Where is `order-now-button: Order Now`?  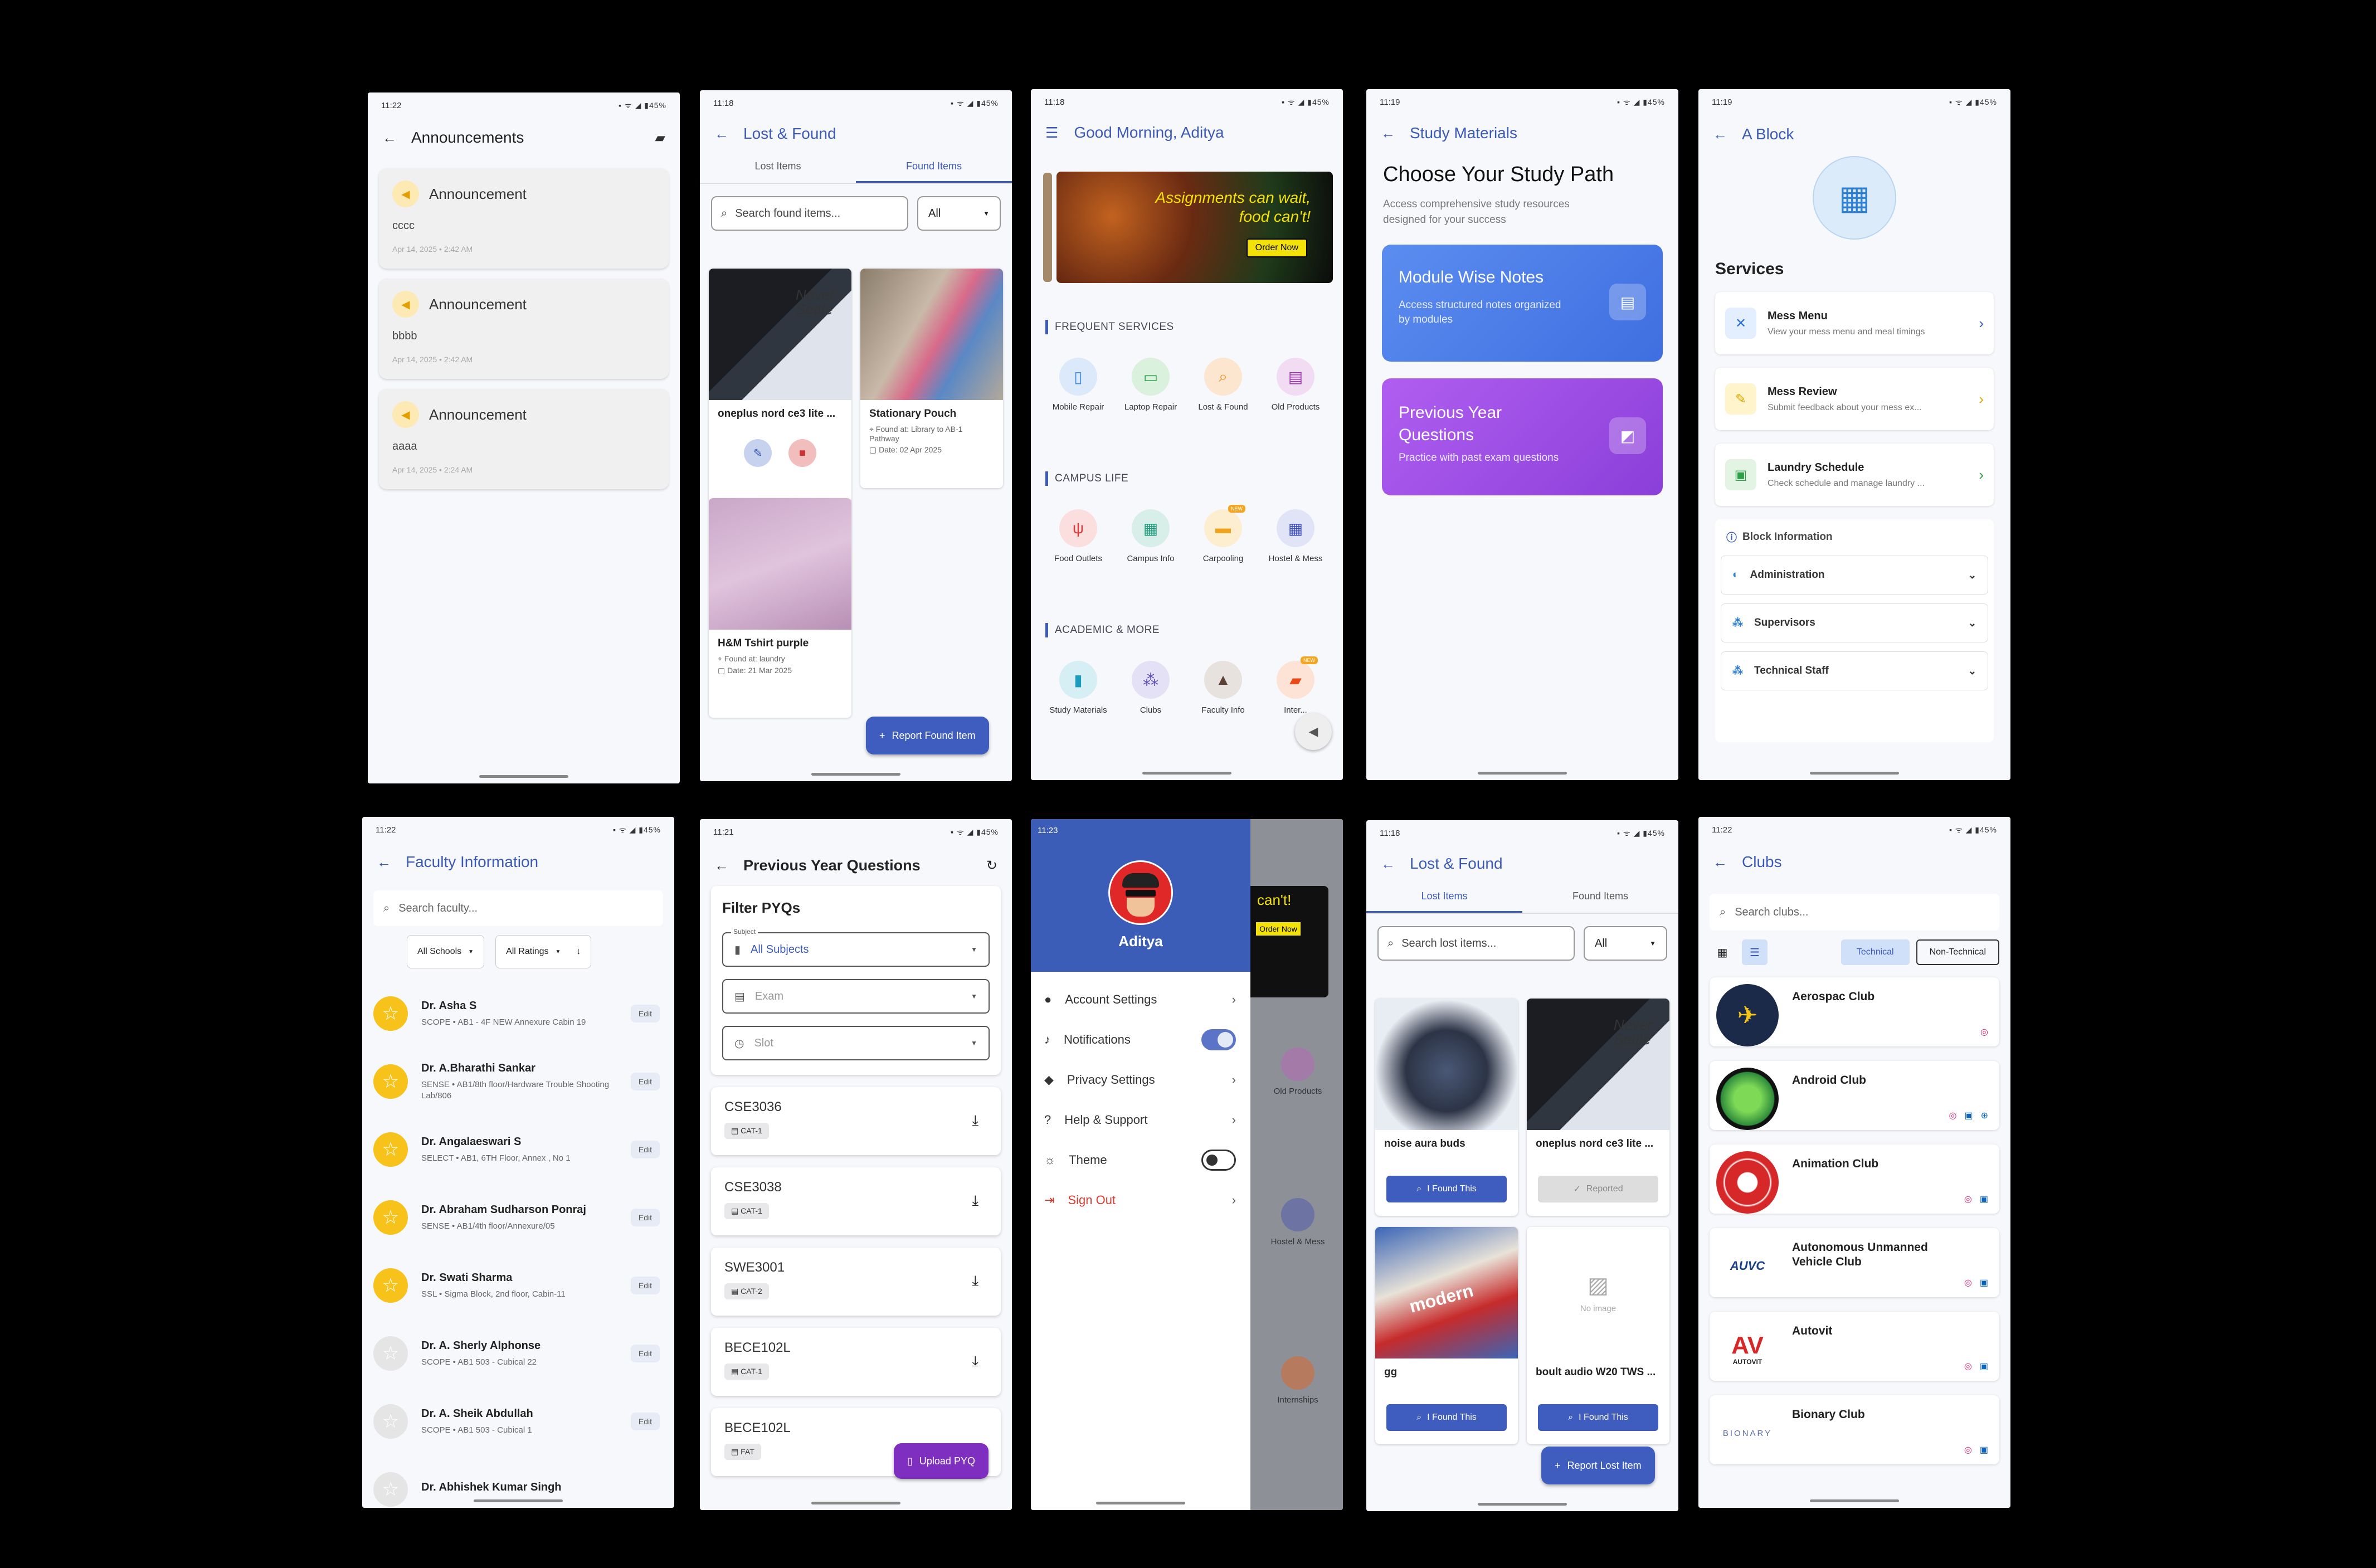 order-now-button: Order Now is located at coordinates (1276, 248).